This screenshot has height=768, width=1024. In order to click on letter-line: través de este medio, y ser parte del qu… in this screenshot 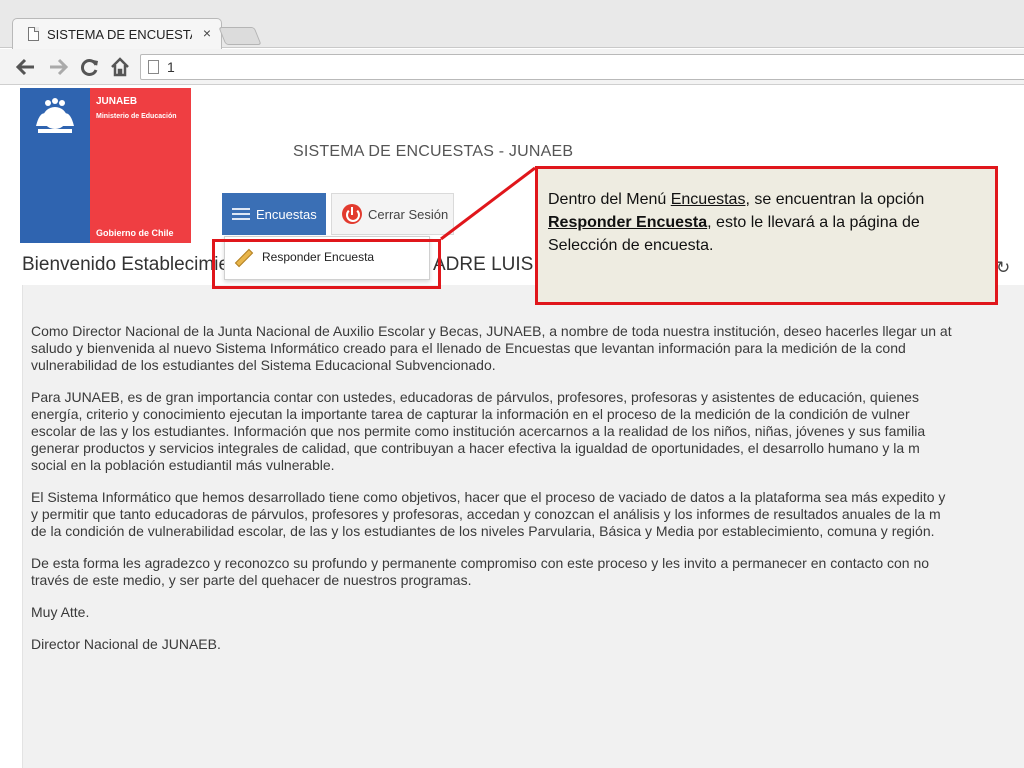, I will do `click(251, 580)`.